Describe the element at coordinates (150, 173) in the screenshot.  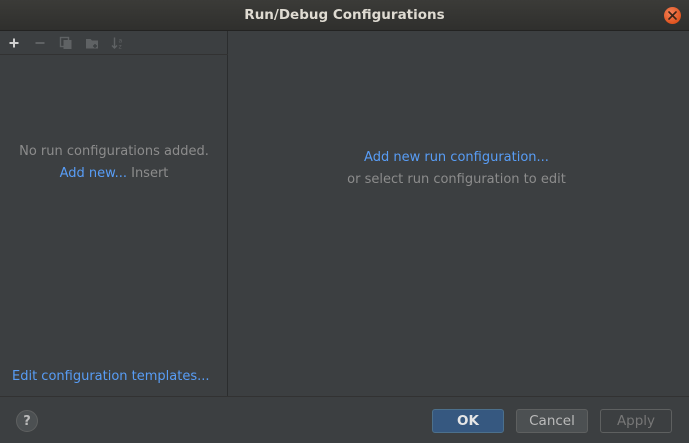
I see `add-new-shortcut: Insert` at that location.